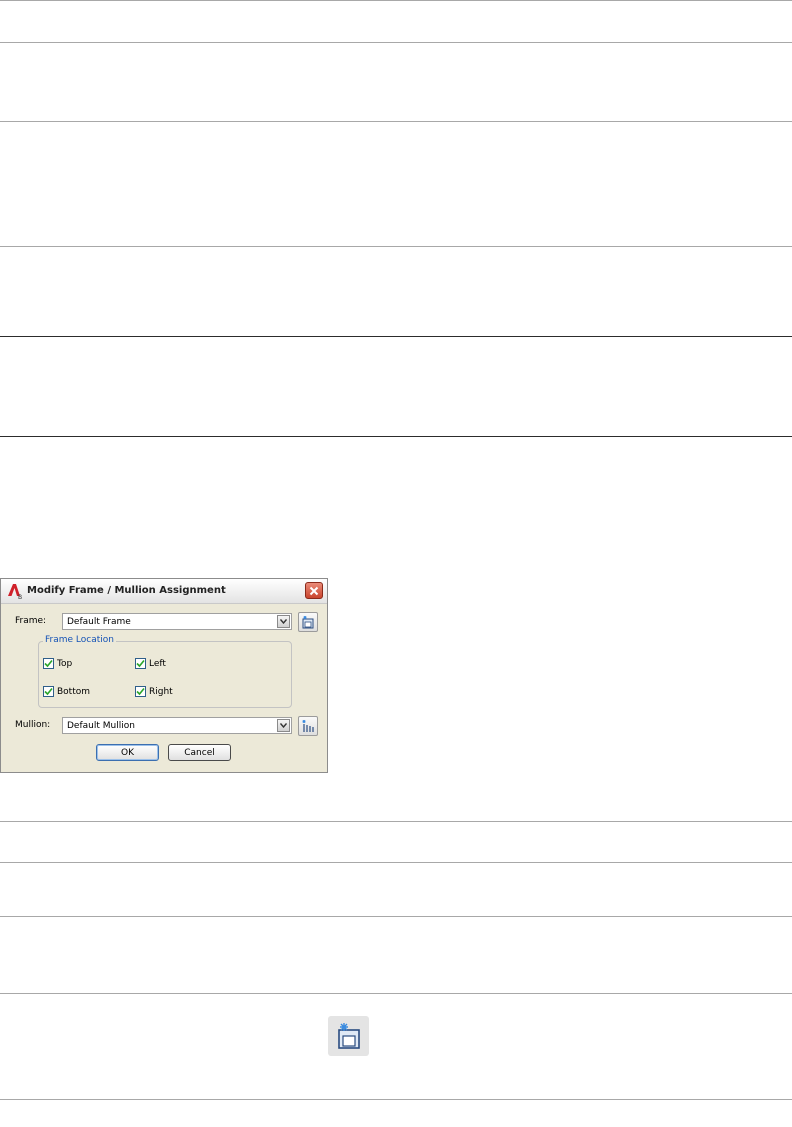 This screenshot has width=792, height=1127. I want to click on dialog-titlebar: B Modify Frame / Mullion Assignment, so click(164, 591).